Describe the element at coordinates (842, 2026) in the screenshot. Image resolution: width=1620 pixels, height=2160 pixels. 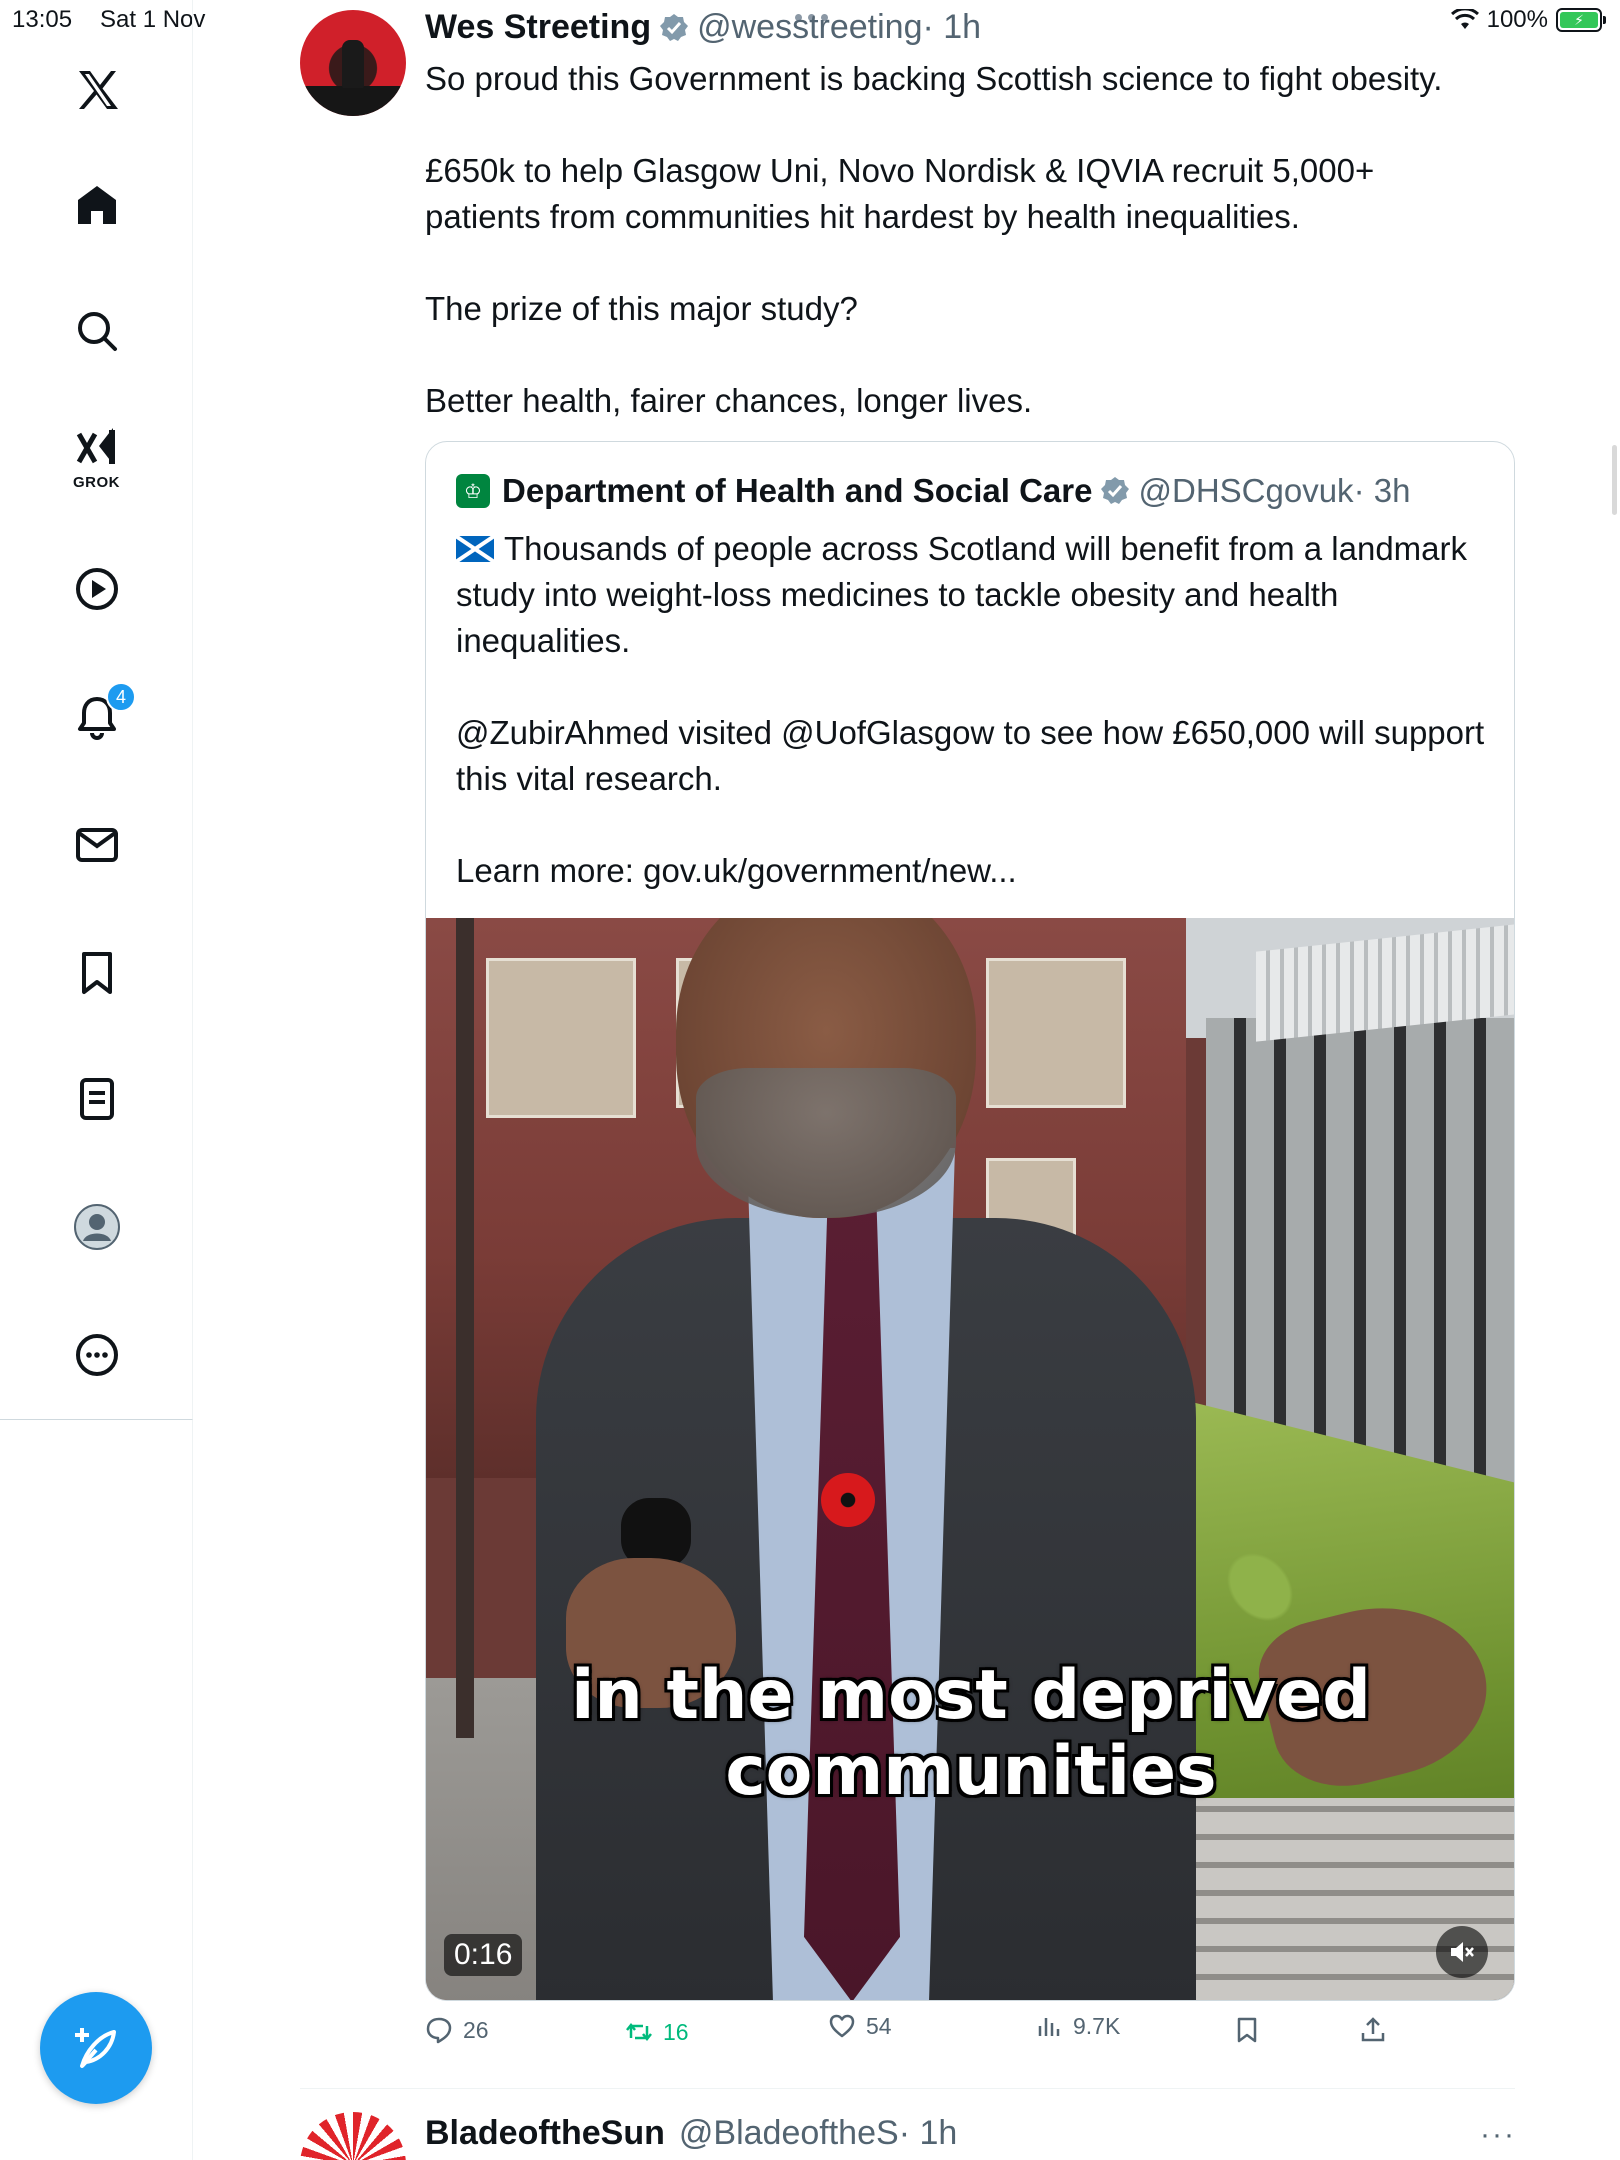
I see `heart-icon` at that location.